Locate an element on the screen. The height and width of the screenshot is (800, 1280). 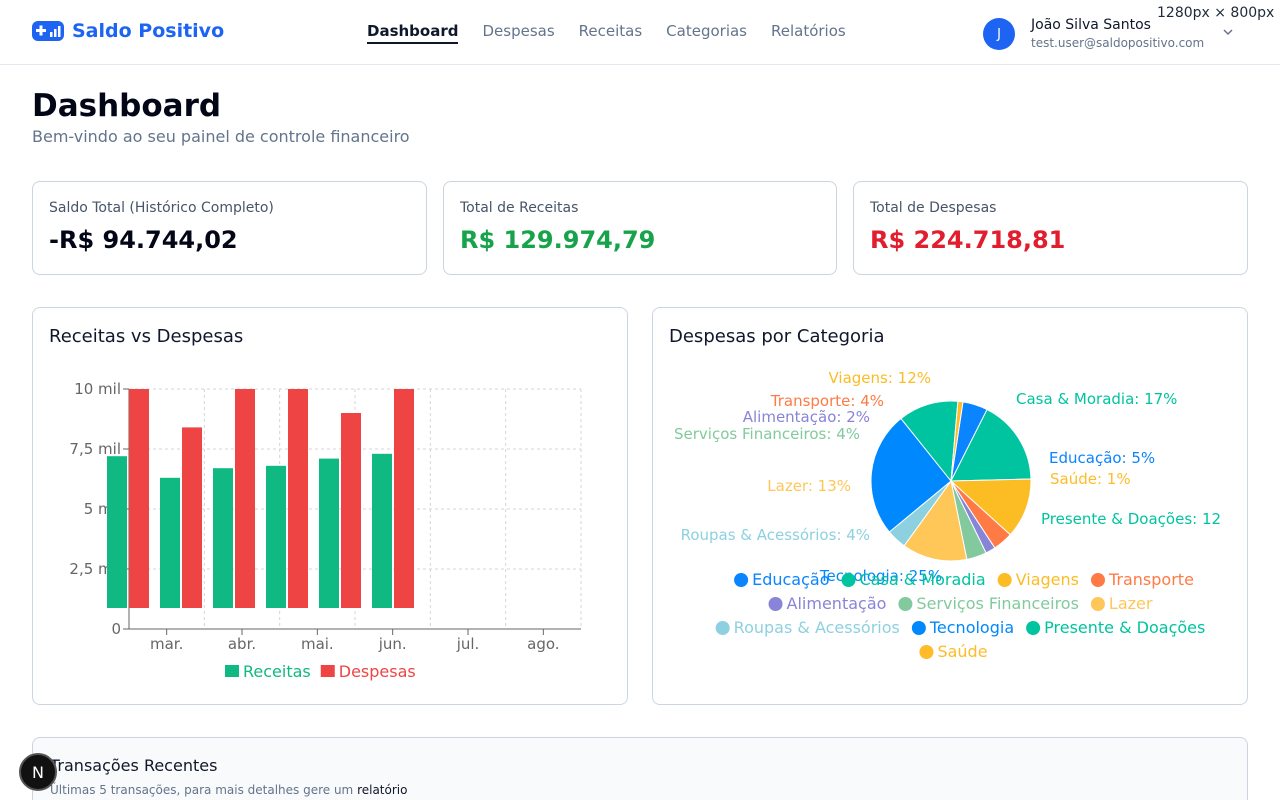
legend-row: Alimentação Serviços Financeiros Lazer is located at coordinates (960, 603).